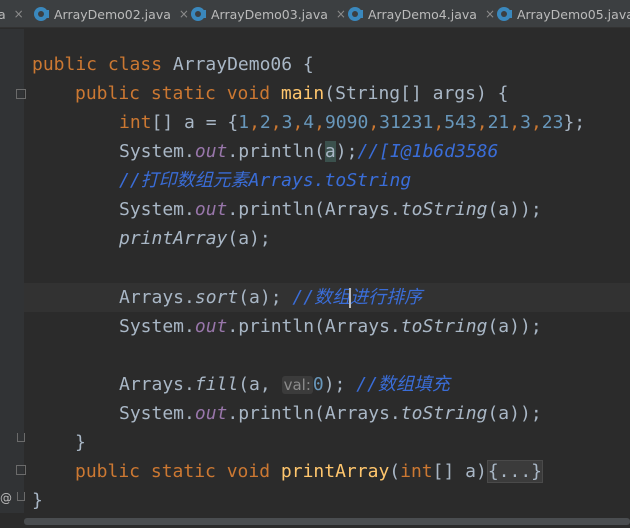  What do you see at coordinates (195, 238) in the screenshot?
I see `code-line-7: printArray(a);` at bounding box center [195, 238].